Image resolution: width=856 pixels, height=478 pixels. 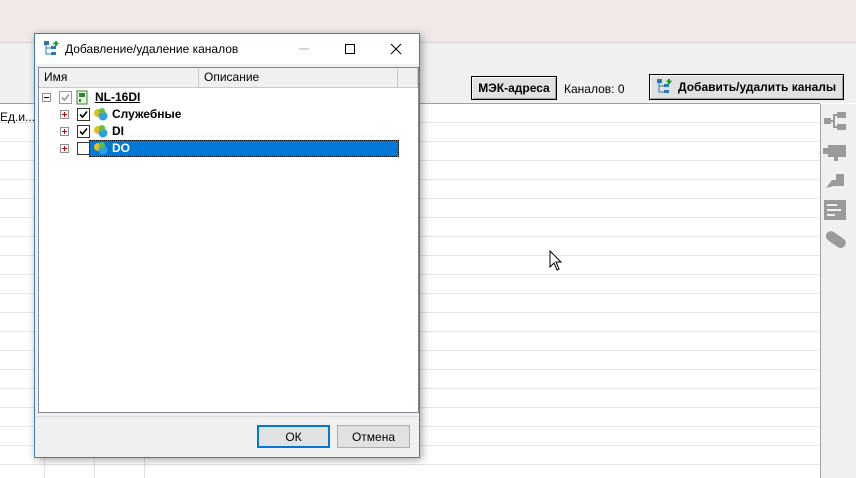 What do you see at coordinates (835, 210) in the screenshot?
I see `form-icon` at bounding box center [835, 210].